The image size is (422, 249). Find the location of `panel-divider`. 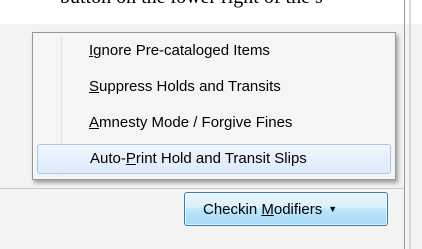

panel-divider is located at coordinates (202, 188).